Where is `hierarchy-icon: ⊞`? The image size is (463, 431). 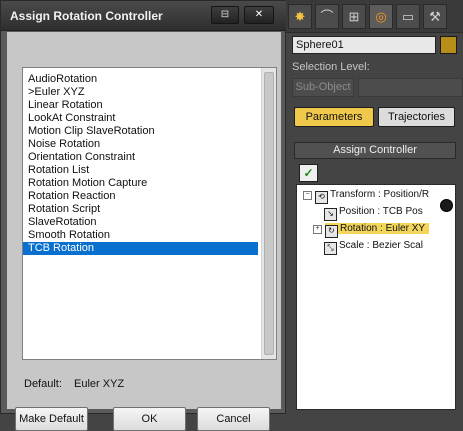
hierarchy-icon: ⊞ is located at coordinates (354, 16).